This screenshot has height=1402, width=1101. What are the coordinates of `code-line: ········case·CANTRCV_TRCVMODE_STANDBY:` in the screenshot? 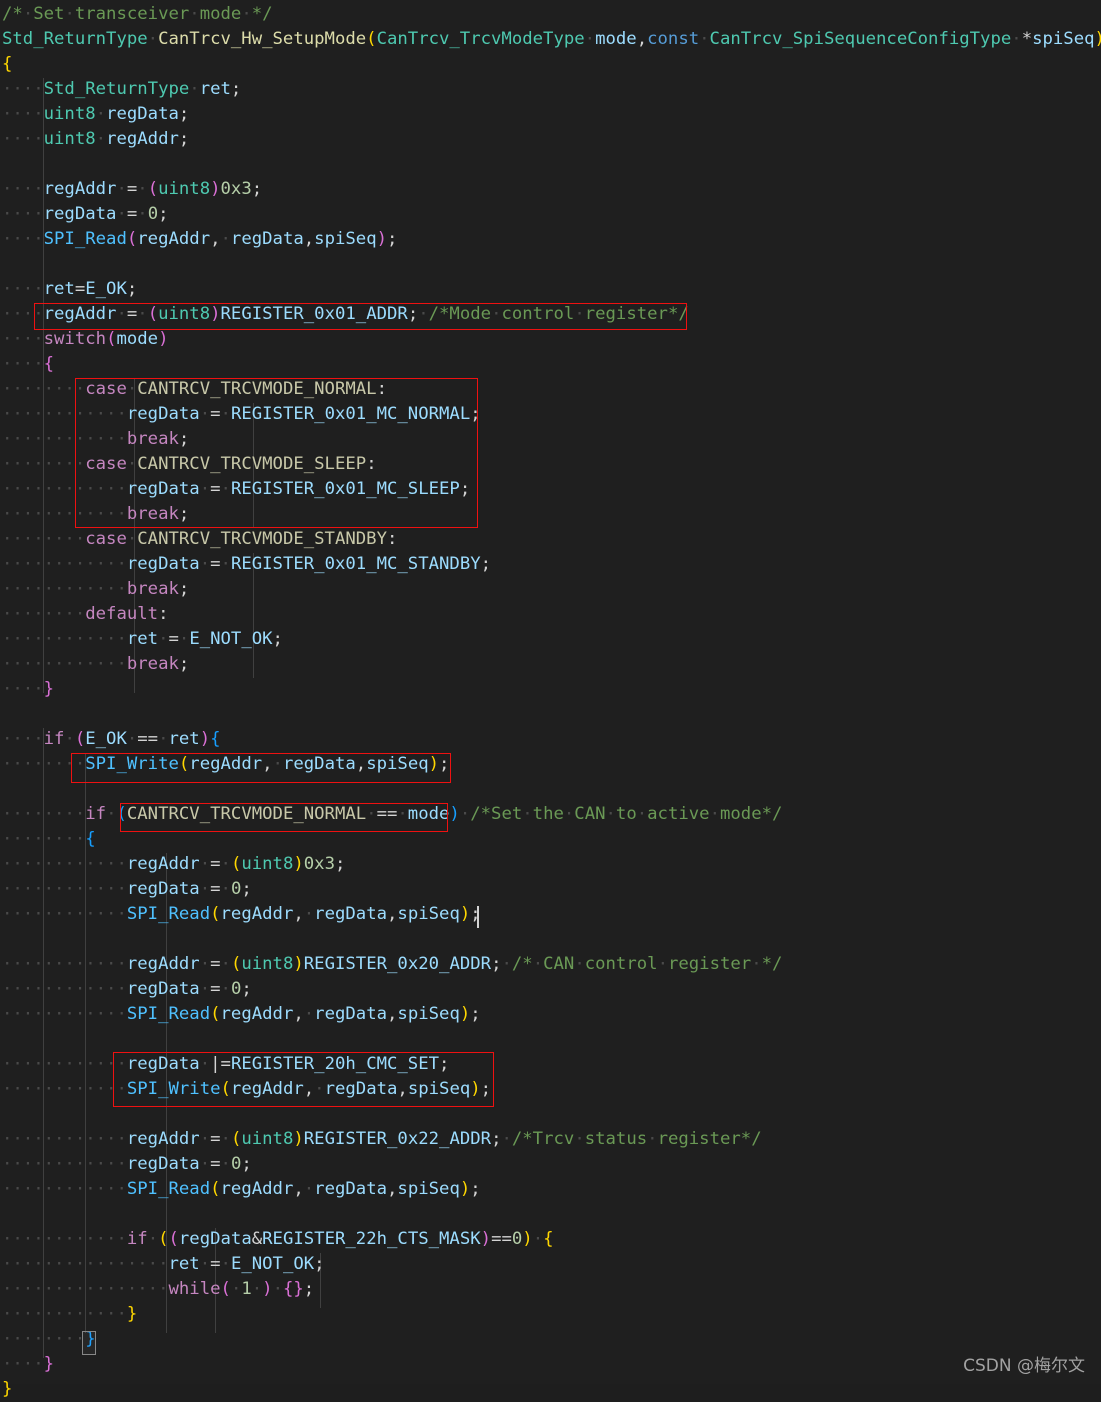 It's located at (550, 539).